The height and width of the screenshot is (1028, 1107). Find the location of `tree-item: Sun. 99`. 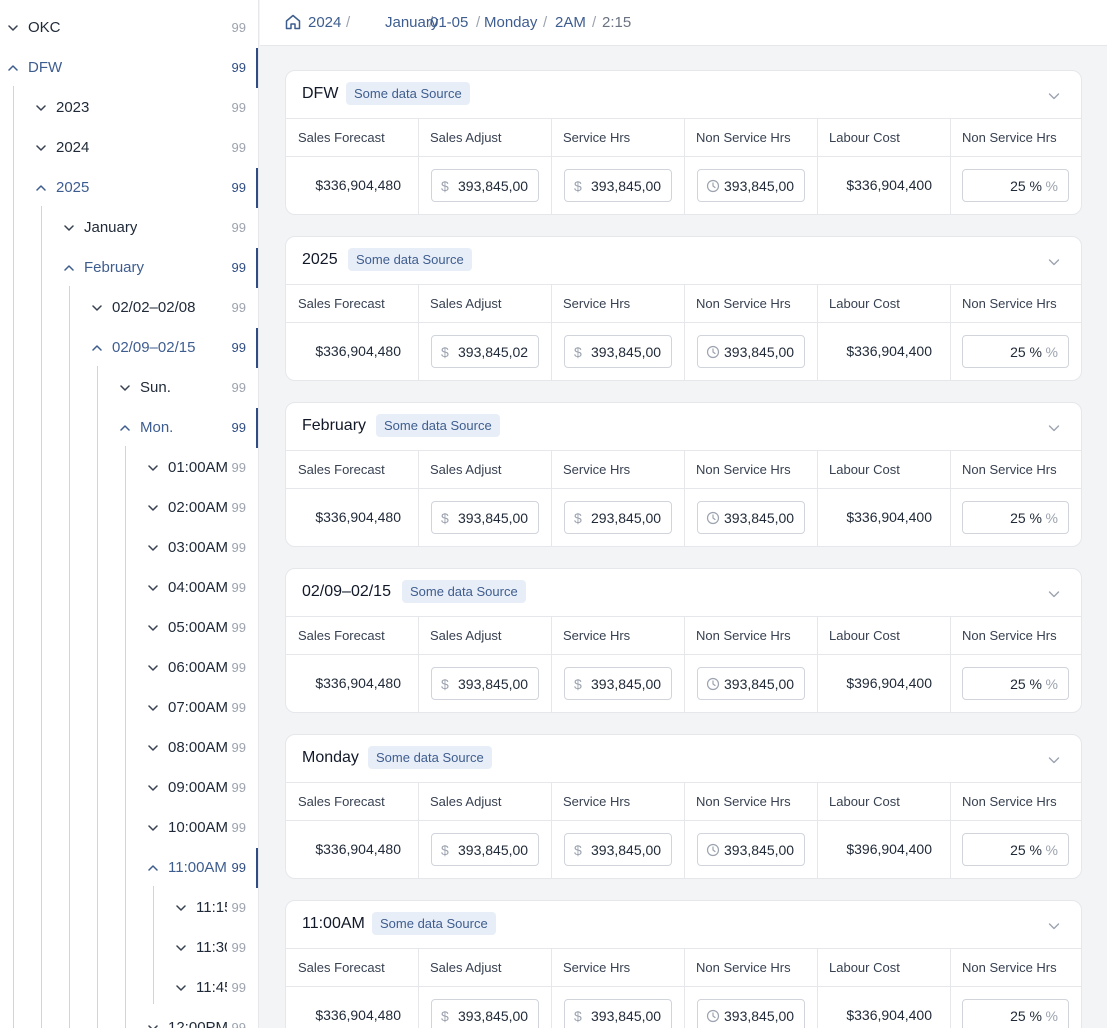

tree-item: Sun. 99 is located at coordinates (129, 388).